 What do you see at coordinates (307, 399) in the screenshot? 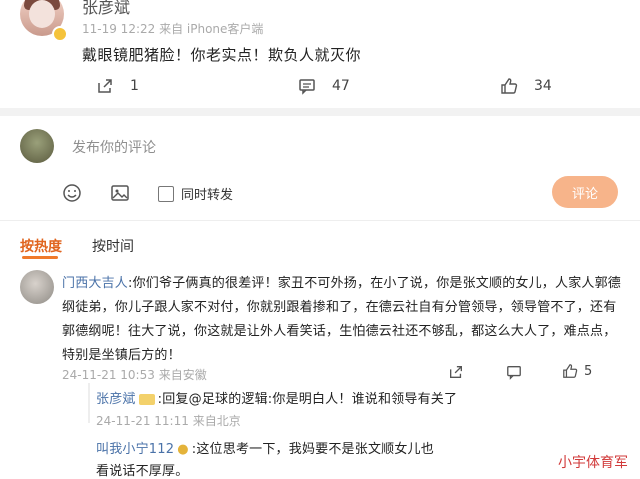
I see `reply-1-text: :回复@足球的逻辑:你是明白人！谁说和领导有关了` at bounding box center [307, 399].